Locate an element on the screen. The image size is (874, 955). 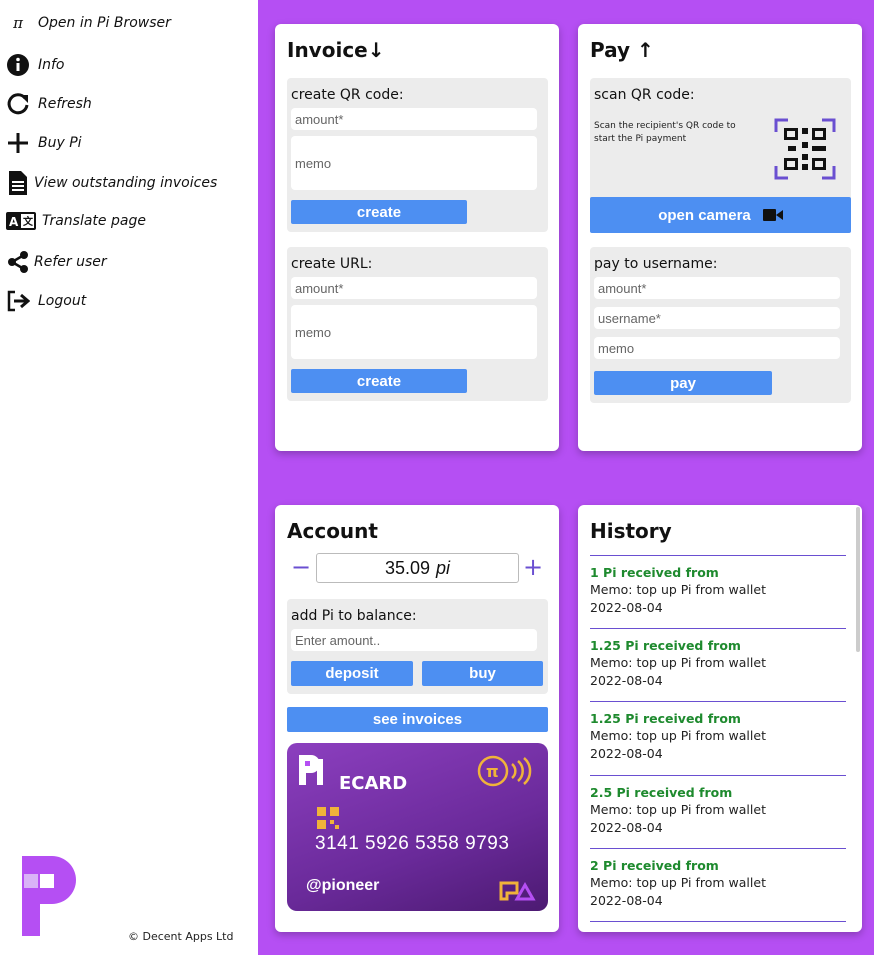
share-icon is located at coordinates (18, 262).